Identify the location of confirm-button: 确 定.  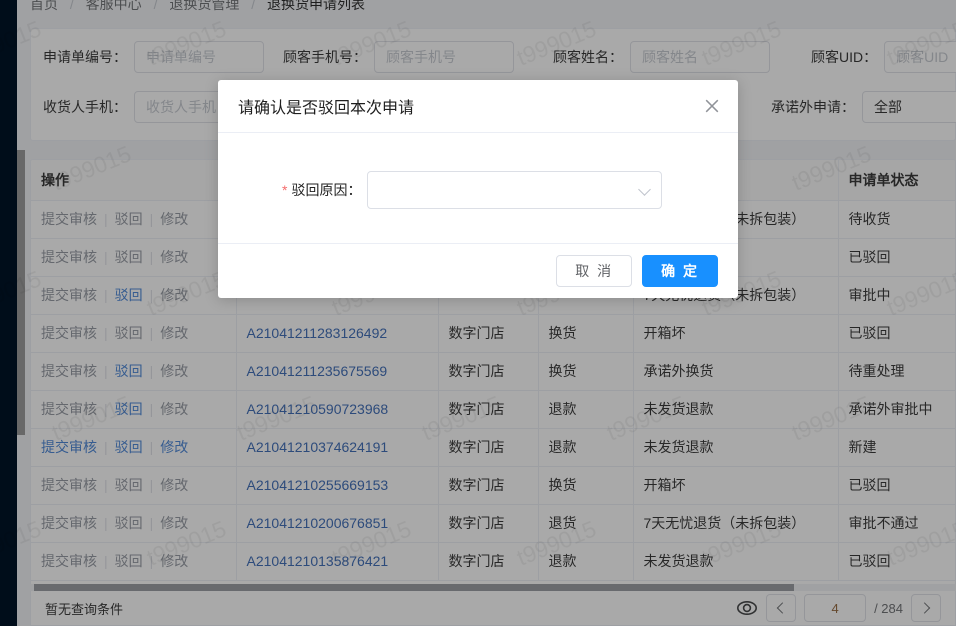
(680, 271).